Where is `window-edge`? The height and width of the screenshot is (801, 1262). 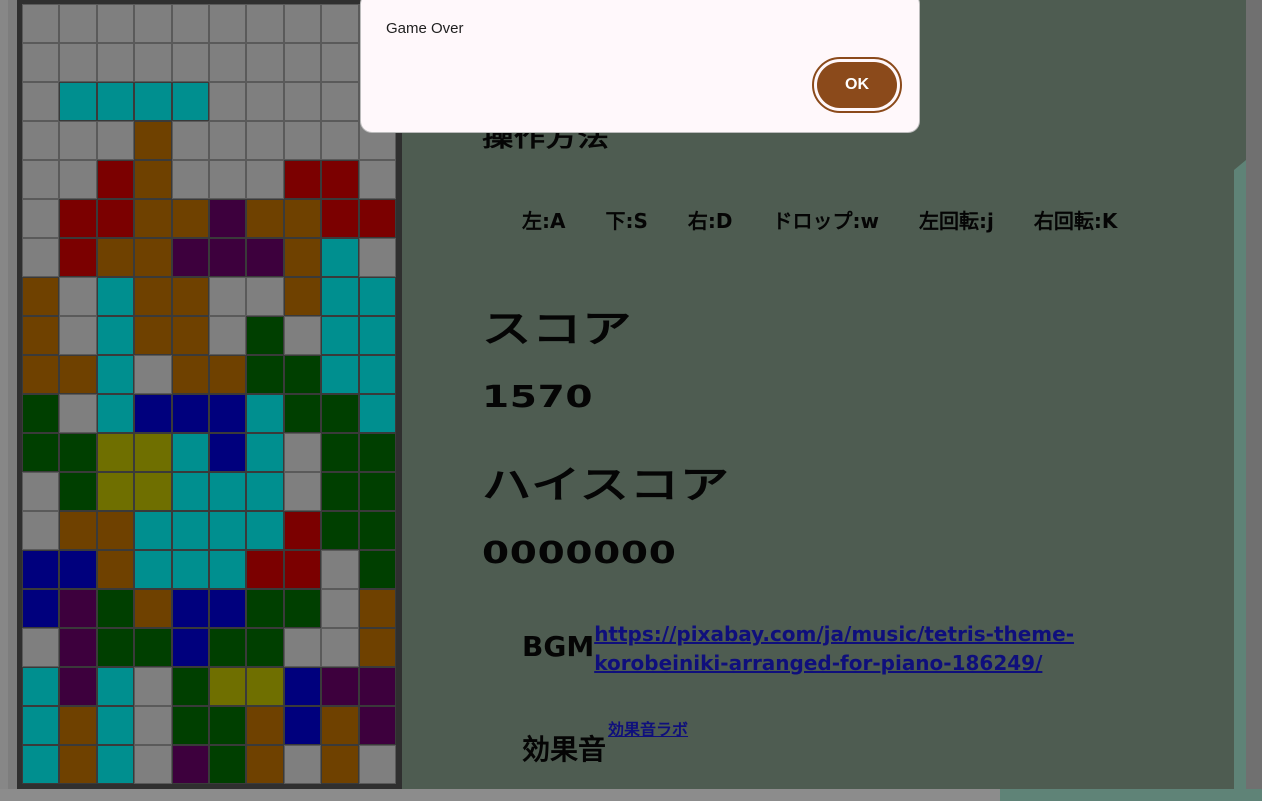 window-edge is located at coordinates (4, 400).